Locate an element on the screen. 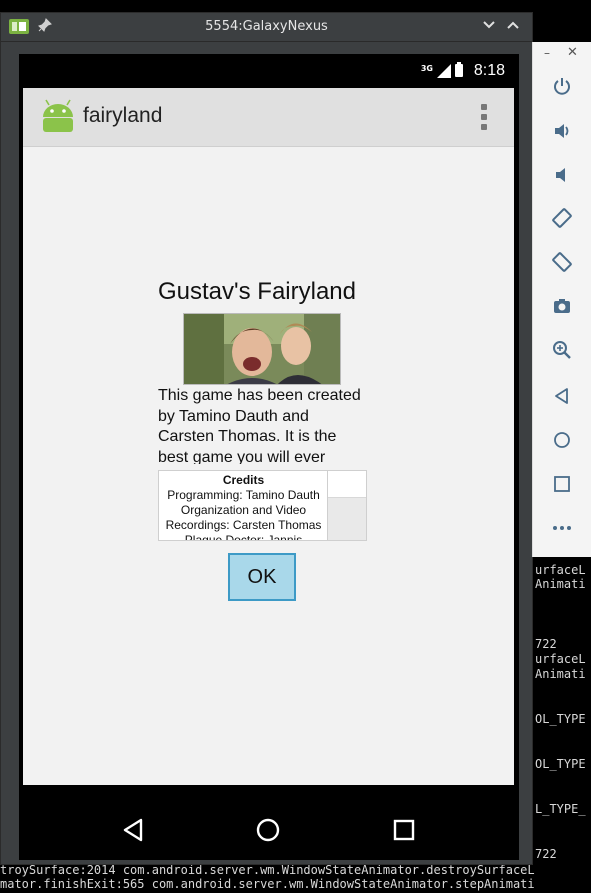 This screenshot has width=591, height=893. scrollbar-thumb is located at coordinates (347, 484).